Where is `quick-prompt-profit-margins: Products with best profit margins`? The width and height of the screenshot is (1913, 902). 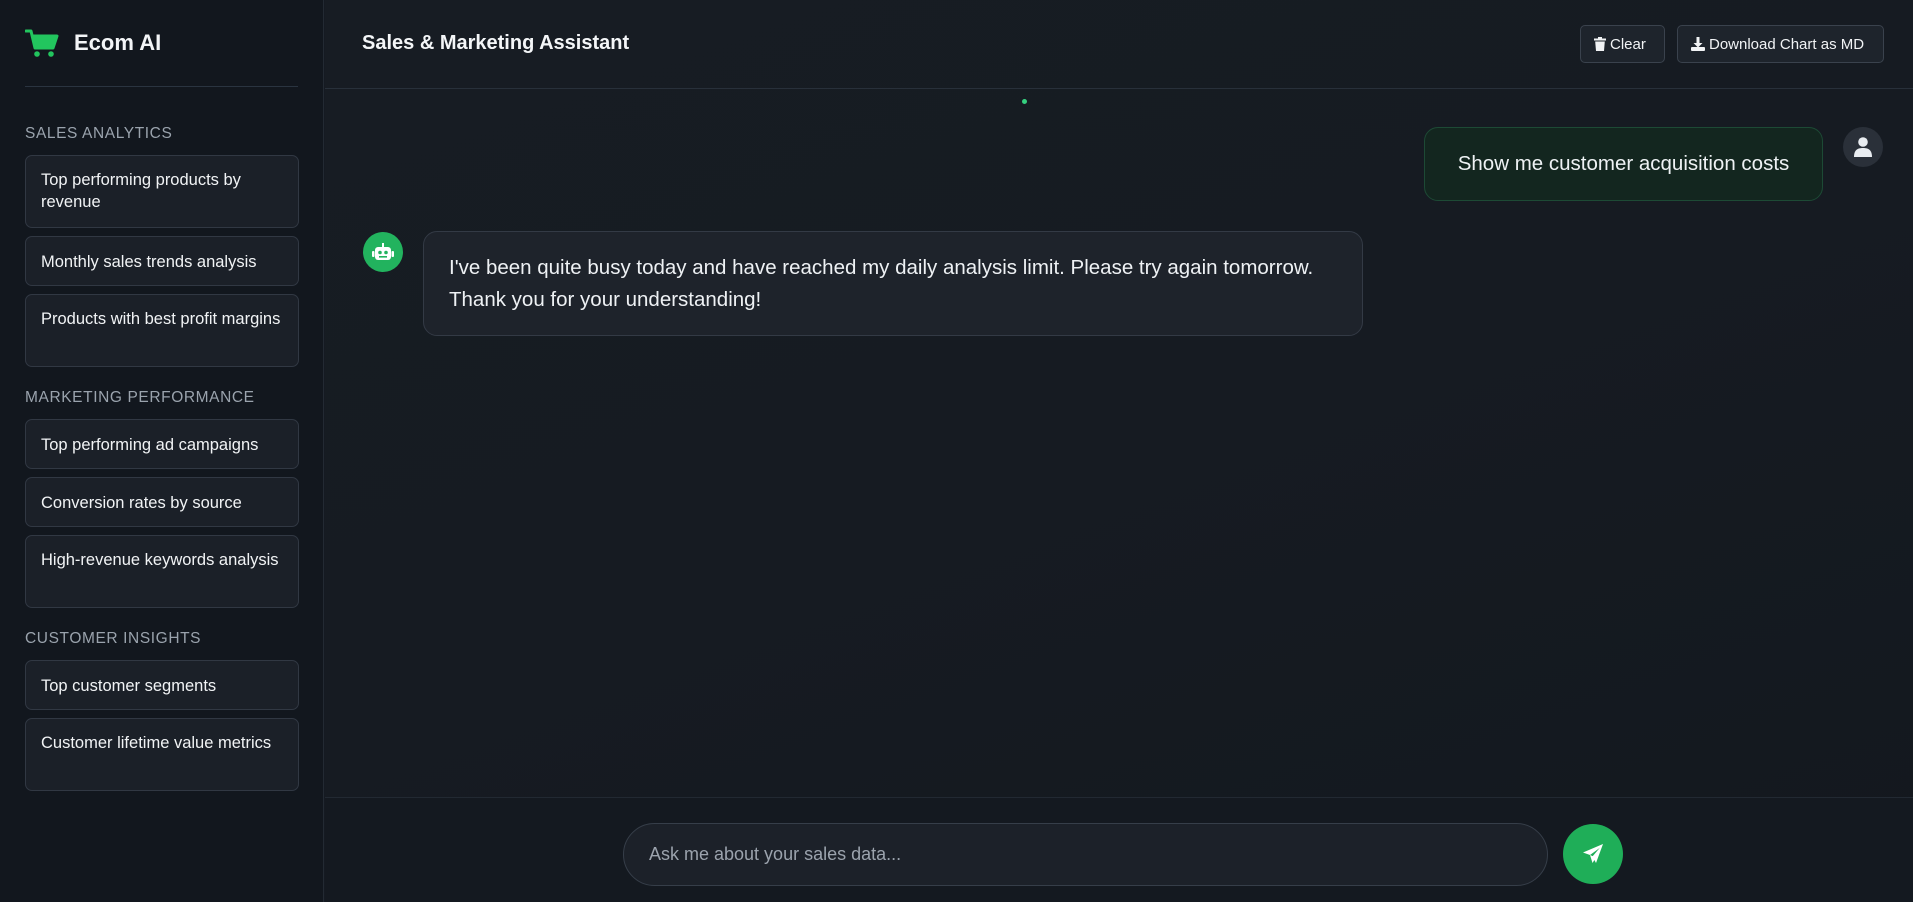
quick-prompt-profit-margins: Products with best profit margins is located at coordinates (162, 330).